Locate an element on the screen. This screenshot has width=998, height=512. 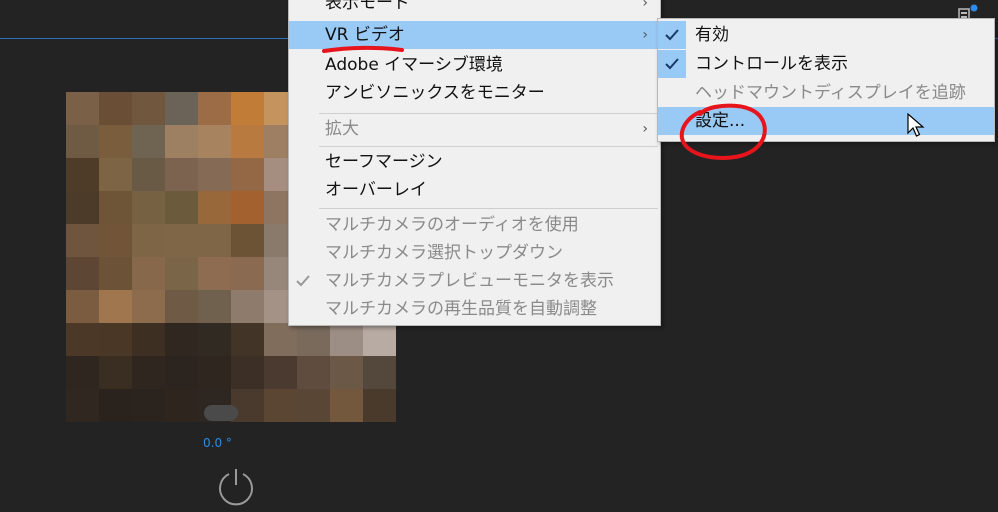
menu-item-zoom: 拡大 › is located at coordinates (474, 129).